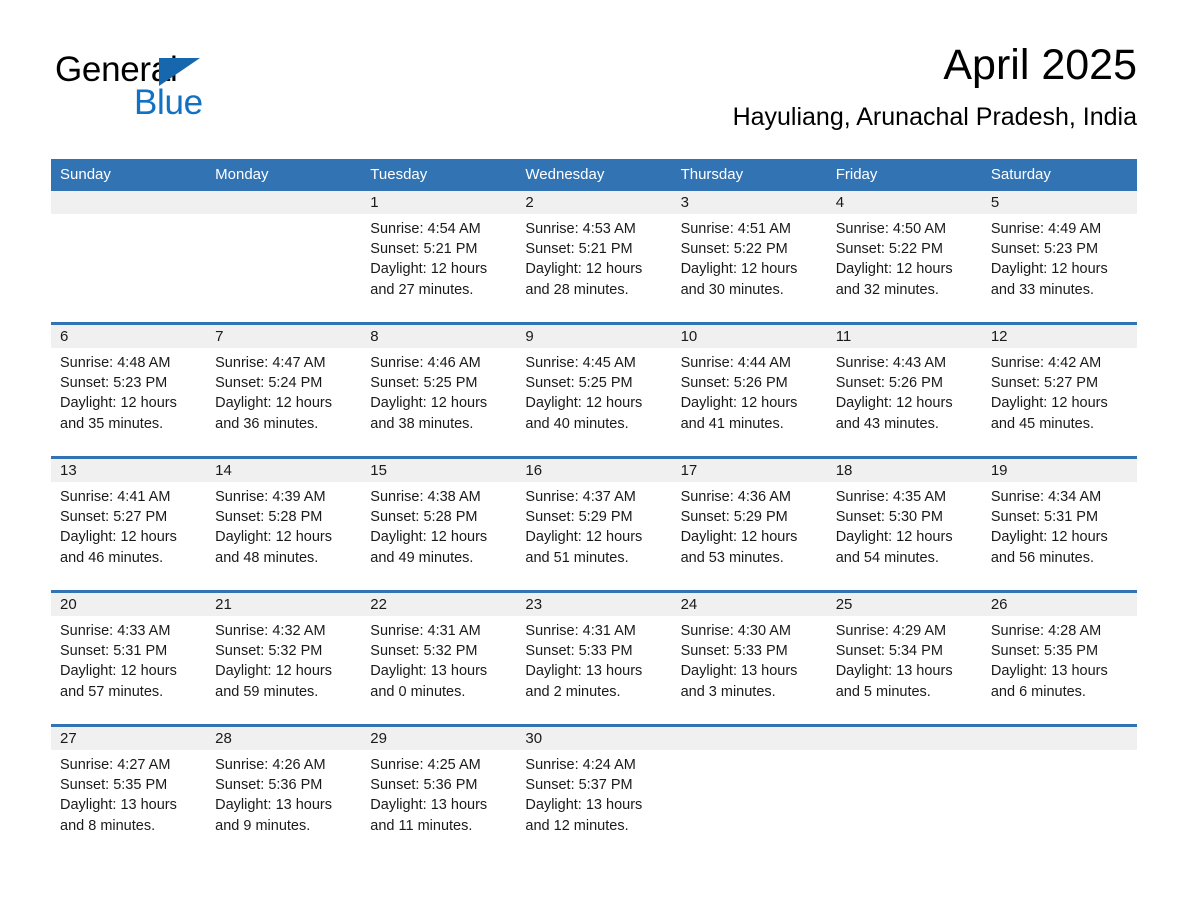 This screenshot has height=918, width=1188. I want to click on day-number: 7, so click(284, 336).